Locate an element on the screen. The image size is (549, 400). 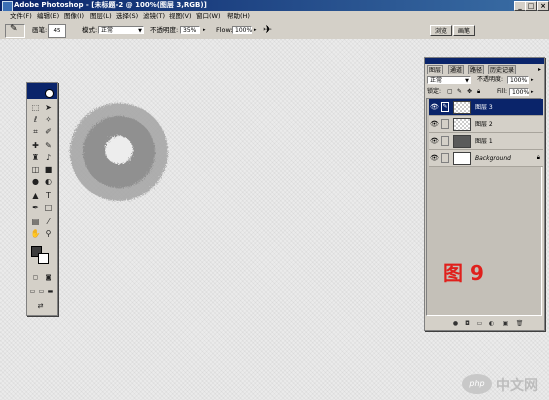
new-set-icon: ▭ is located at coordinates (479, 324).